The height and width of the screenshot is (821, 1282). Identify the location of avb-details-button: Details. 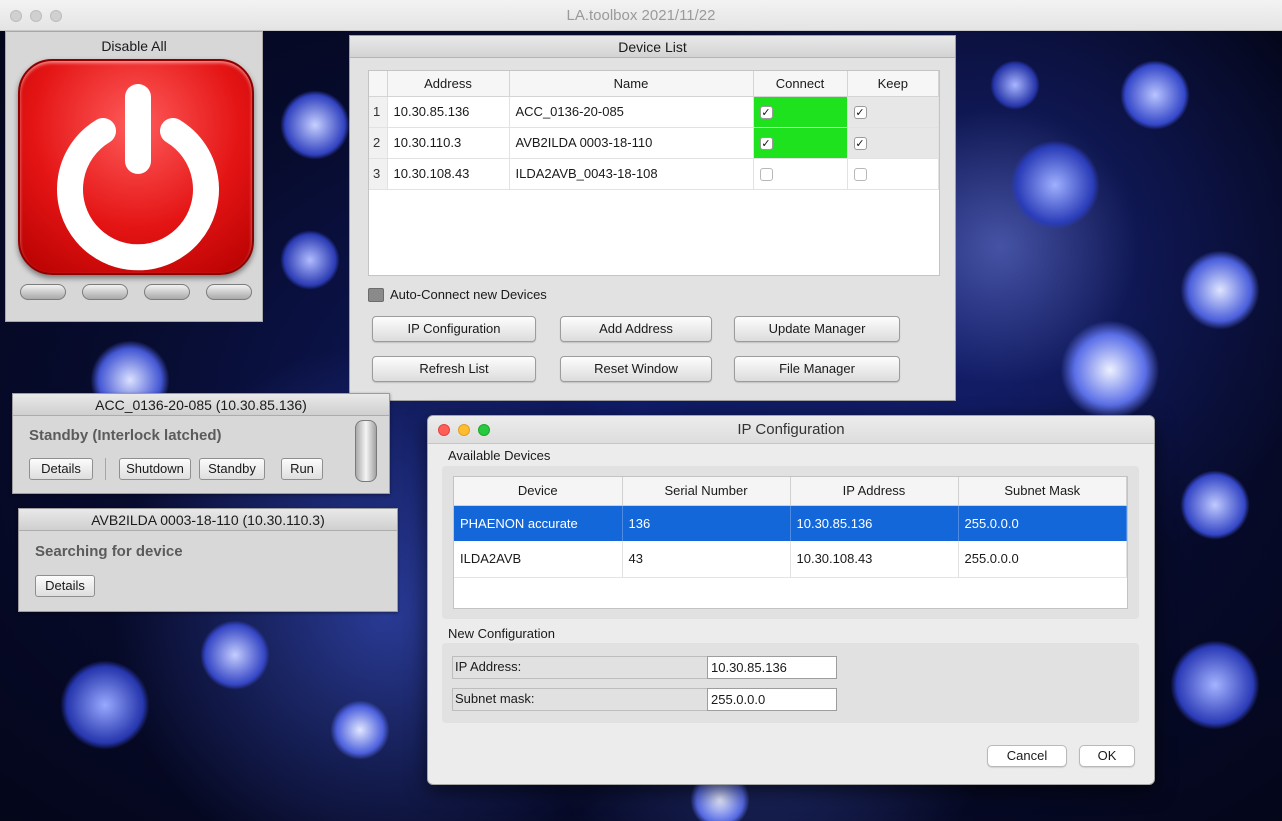
(65, 586).